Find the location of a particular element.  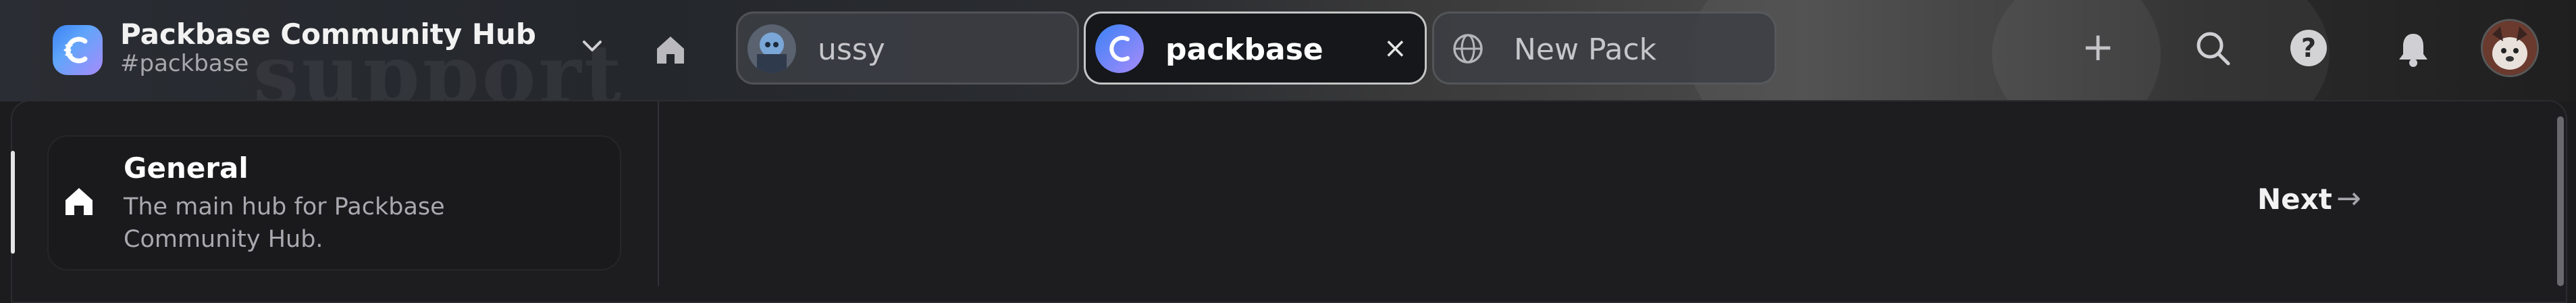

hub-handle: #packbase is located at coordinates (184, 63).